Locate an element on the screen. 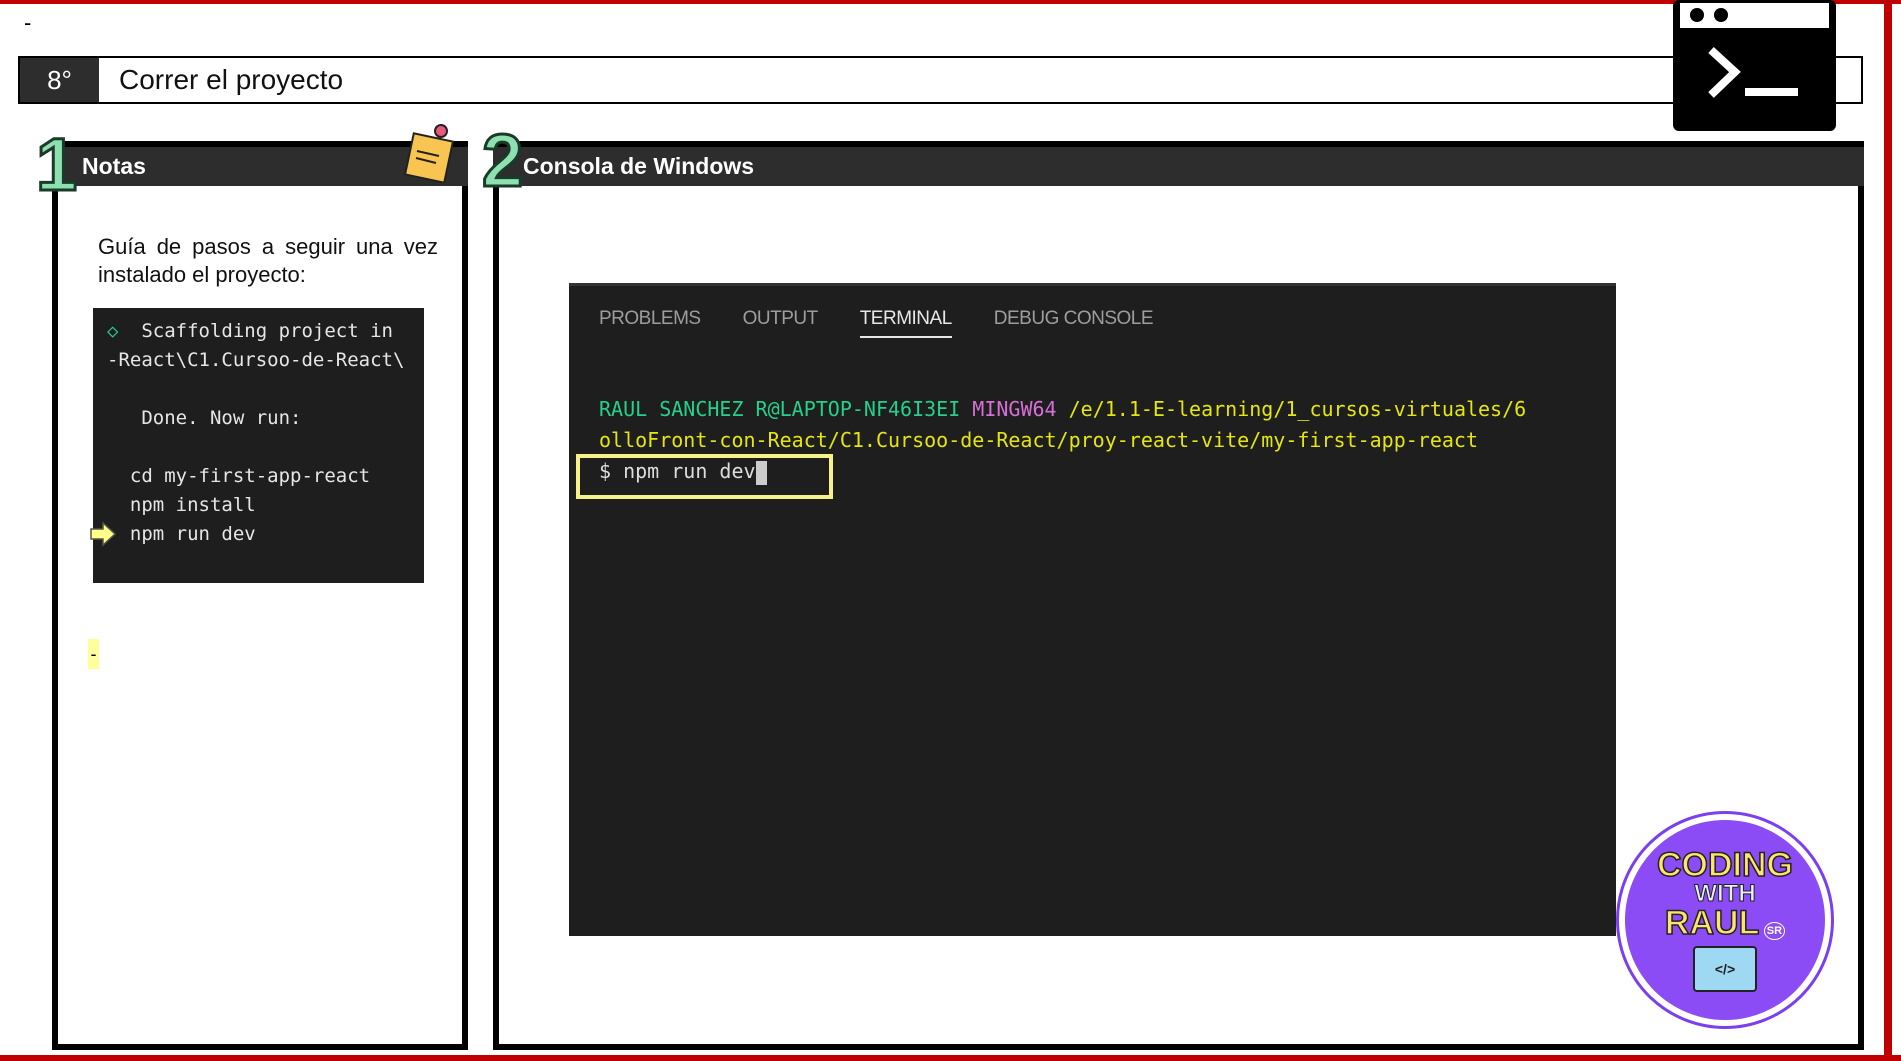 This screenshot has height=1061, width=1901. logo-badge: SR is located at coordinates (1774, 931).